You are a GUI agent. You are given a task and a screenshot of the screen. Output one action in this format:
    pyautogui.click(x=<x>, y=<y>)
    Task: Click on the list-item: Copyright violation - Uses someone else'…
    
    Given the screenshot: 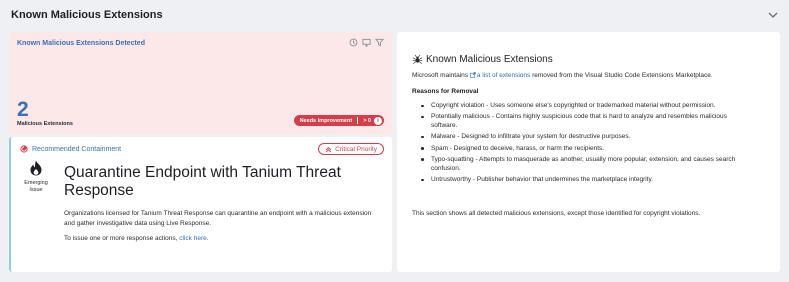 What is the action you would take?
    pyautogui.click(x=577, y=105)
    